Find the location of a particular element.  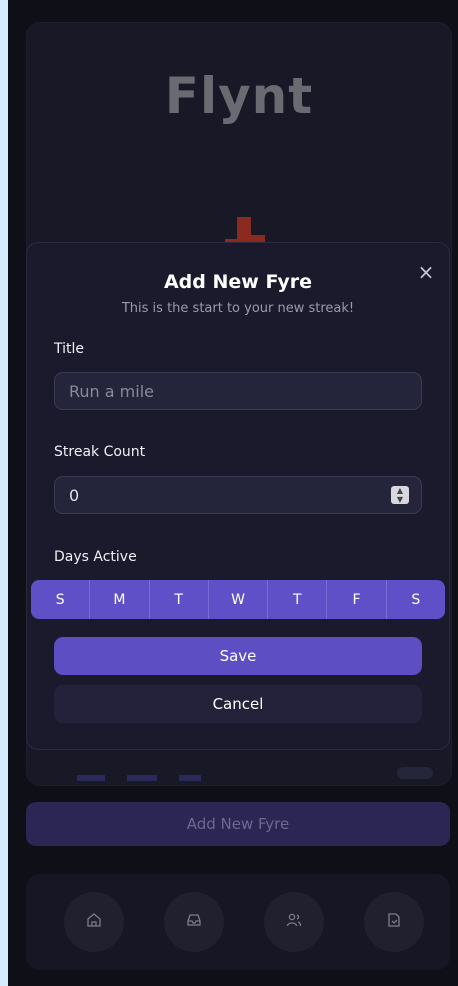

inbox-icon is located at coordinates (194, 922).